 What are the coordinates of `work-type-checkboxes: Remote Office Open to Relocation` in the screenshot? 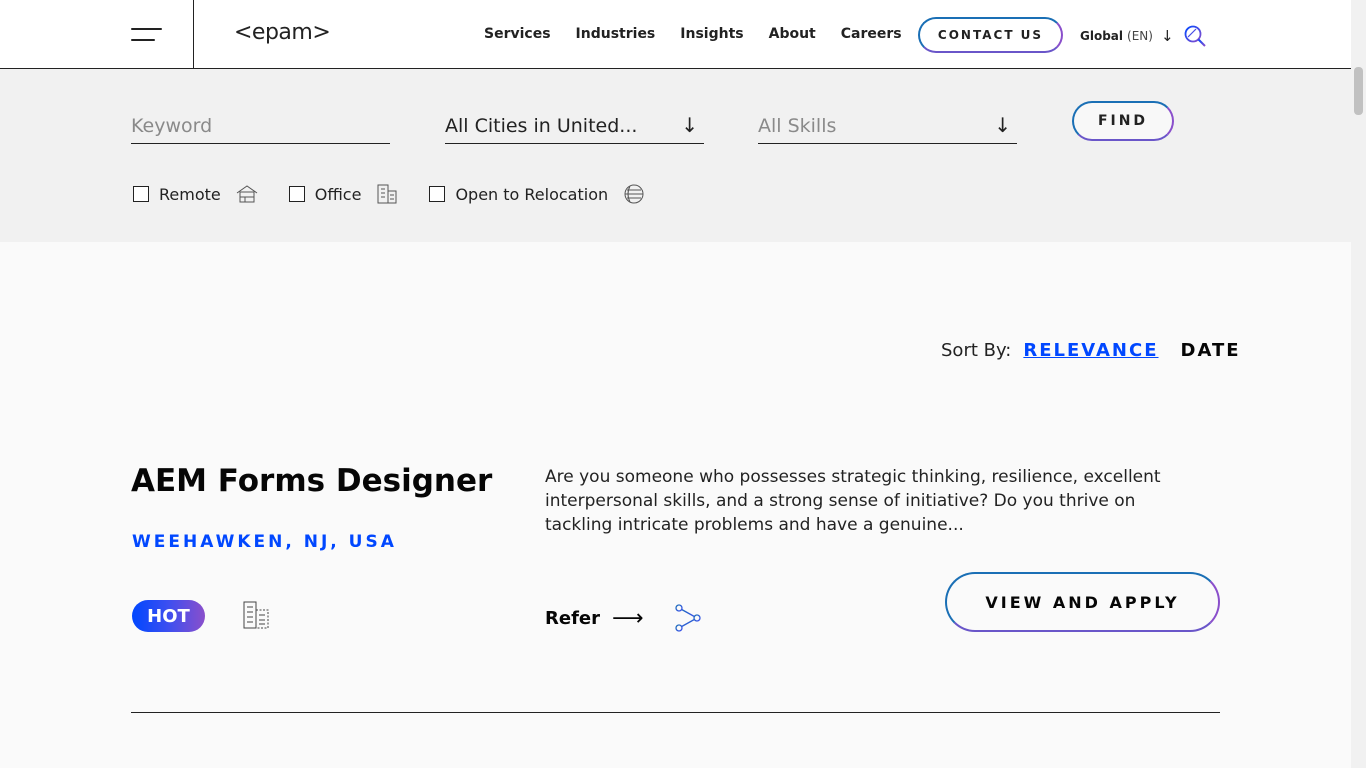 It's located at (404, 194).